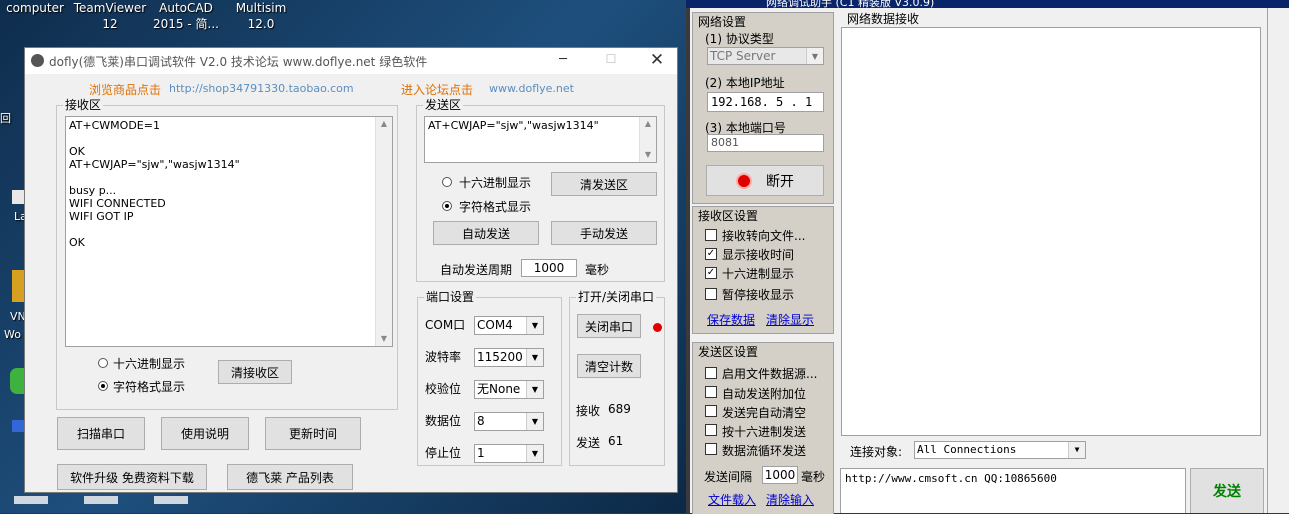 The height and width of the screenshot is (514, 1289). What do you see at coordinates (476, 270) in the screenshot?
I see `auto-period-label: 自动发送周期` at bounding box center [476, 270].